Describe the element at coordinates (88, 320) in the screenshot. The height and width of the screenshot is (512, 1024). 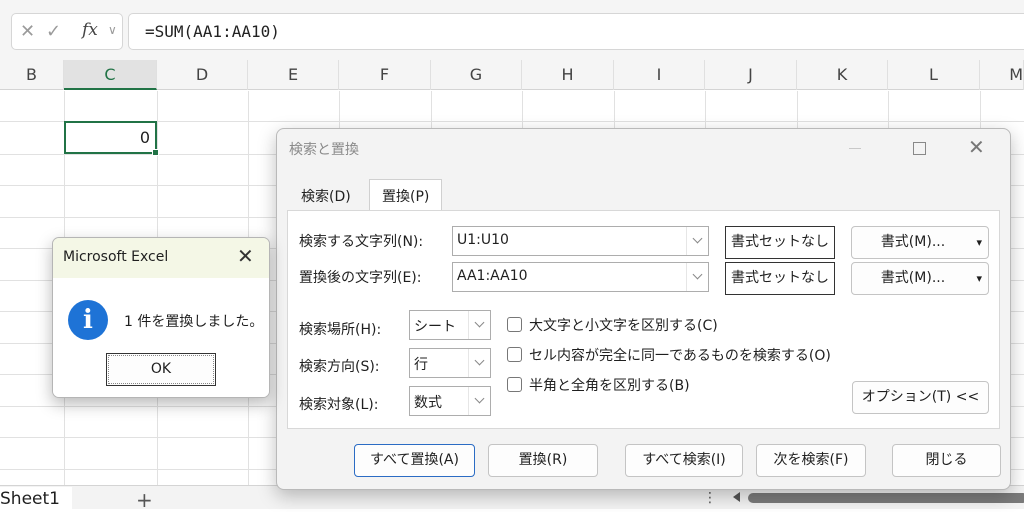
I see `info-icon: i` at that location.